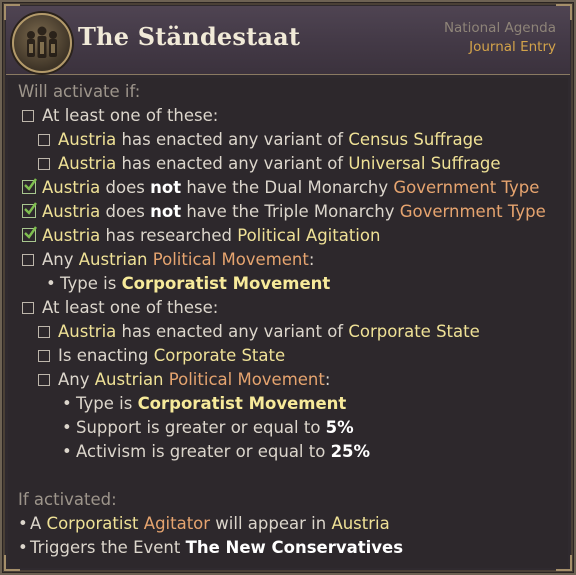 The height and width of the screenshot is (575, 576). What do you see at coordinates (216, 452) in the screenshot?
I see `condition-line: • Activism is greater or equal to 25%` at bounding box center [216, 452].